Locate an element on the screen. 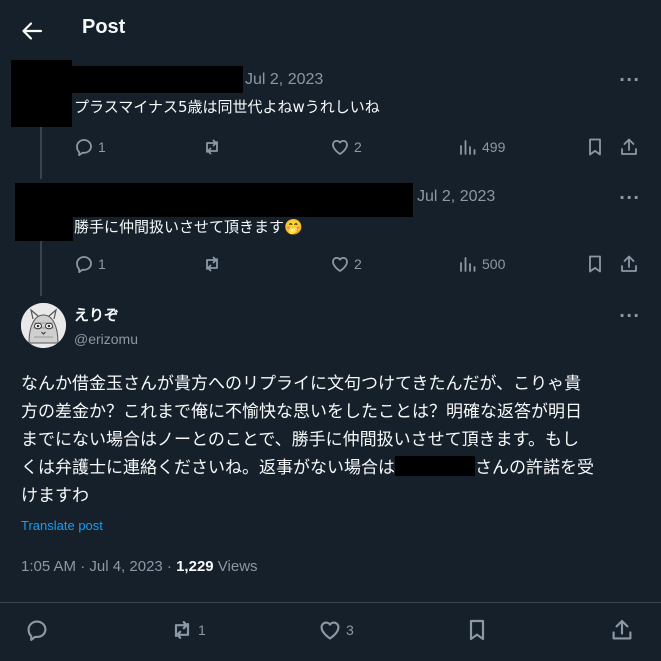 This screenshot has width=661, height=661. avatar is located at coordinates (43, 325).